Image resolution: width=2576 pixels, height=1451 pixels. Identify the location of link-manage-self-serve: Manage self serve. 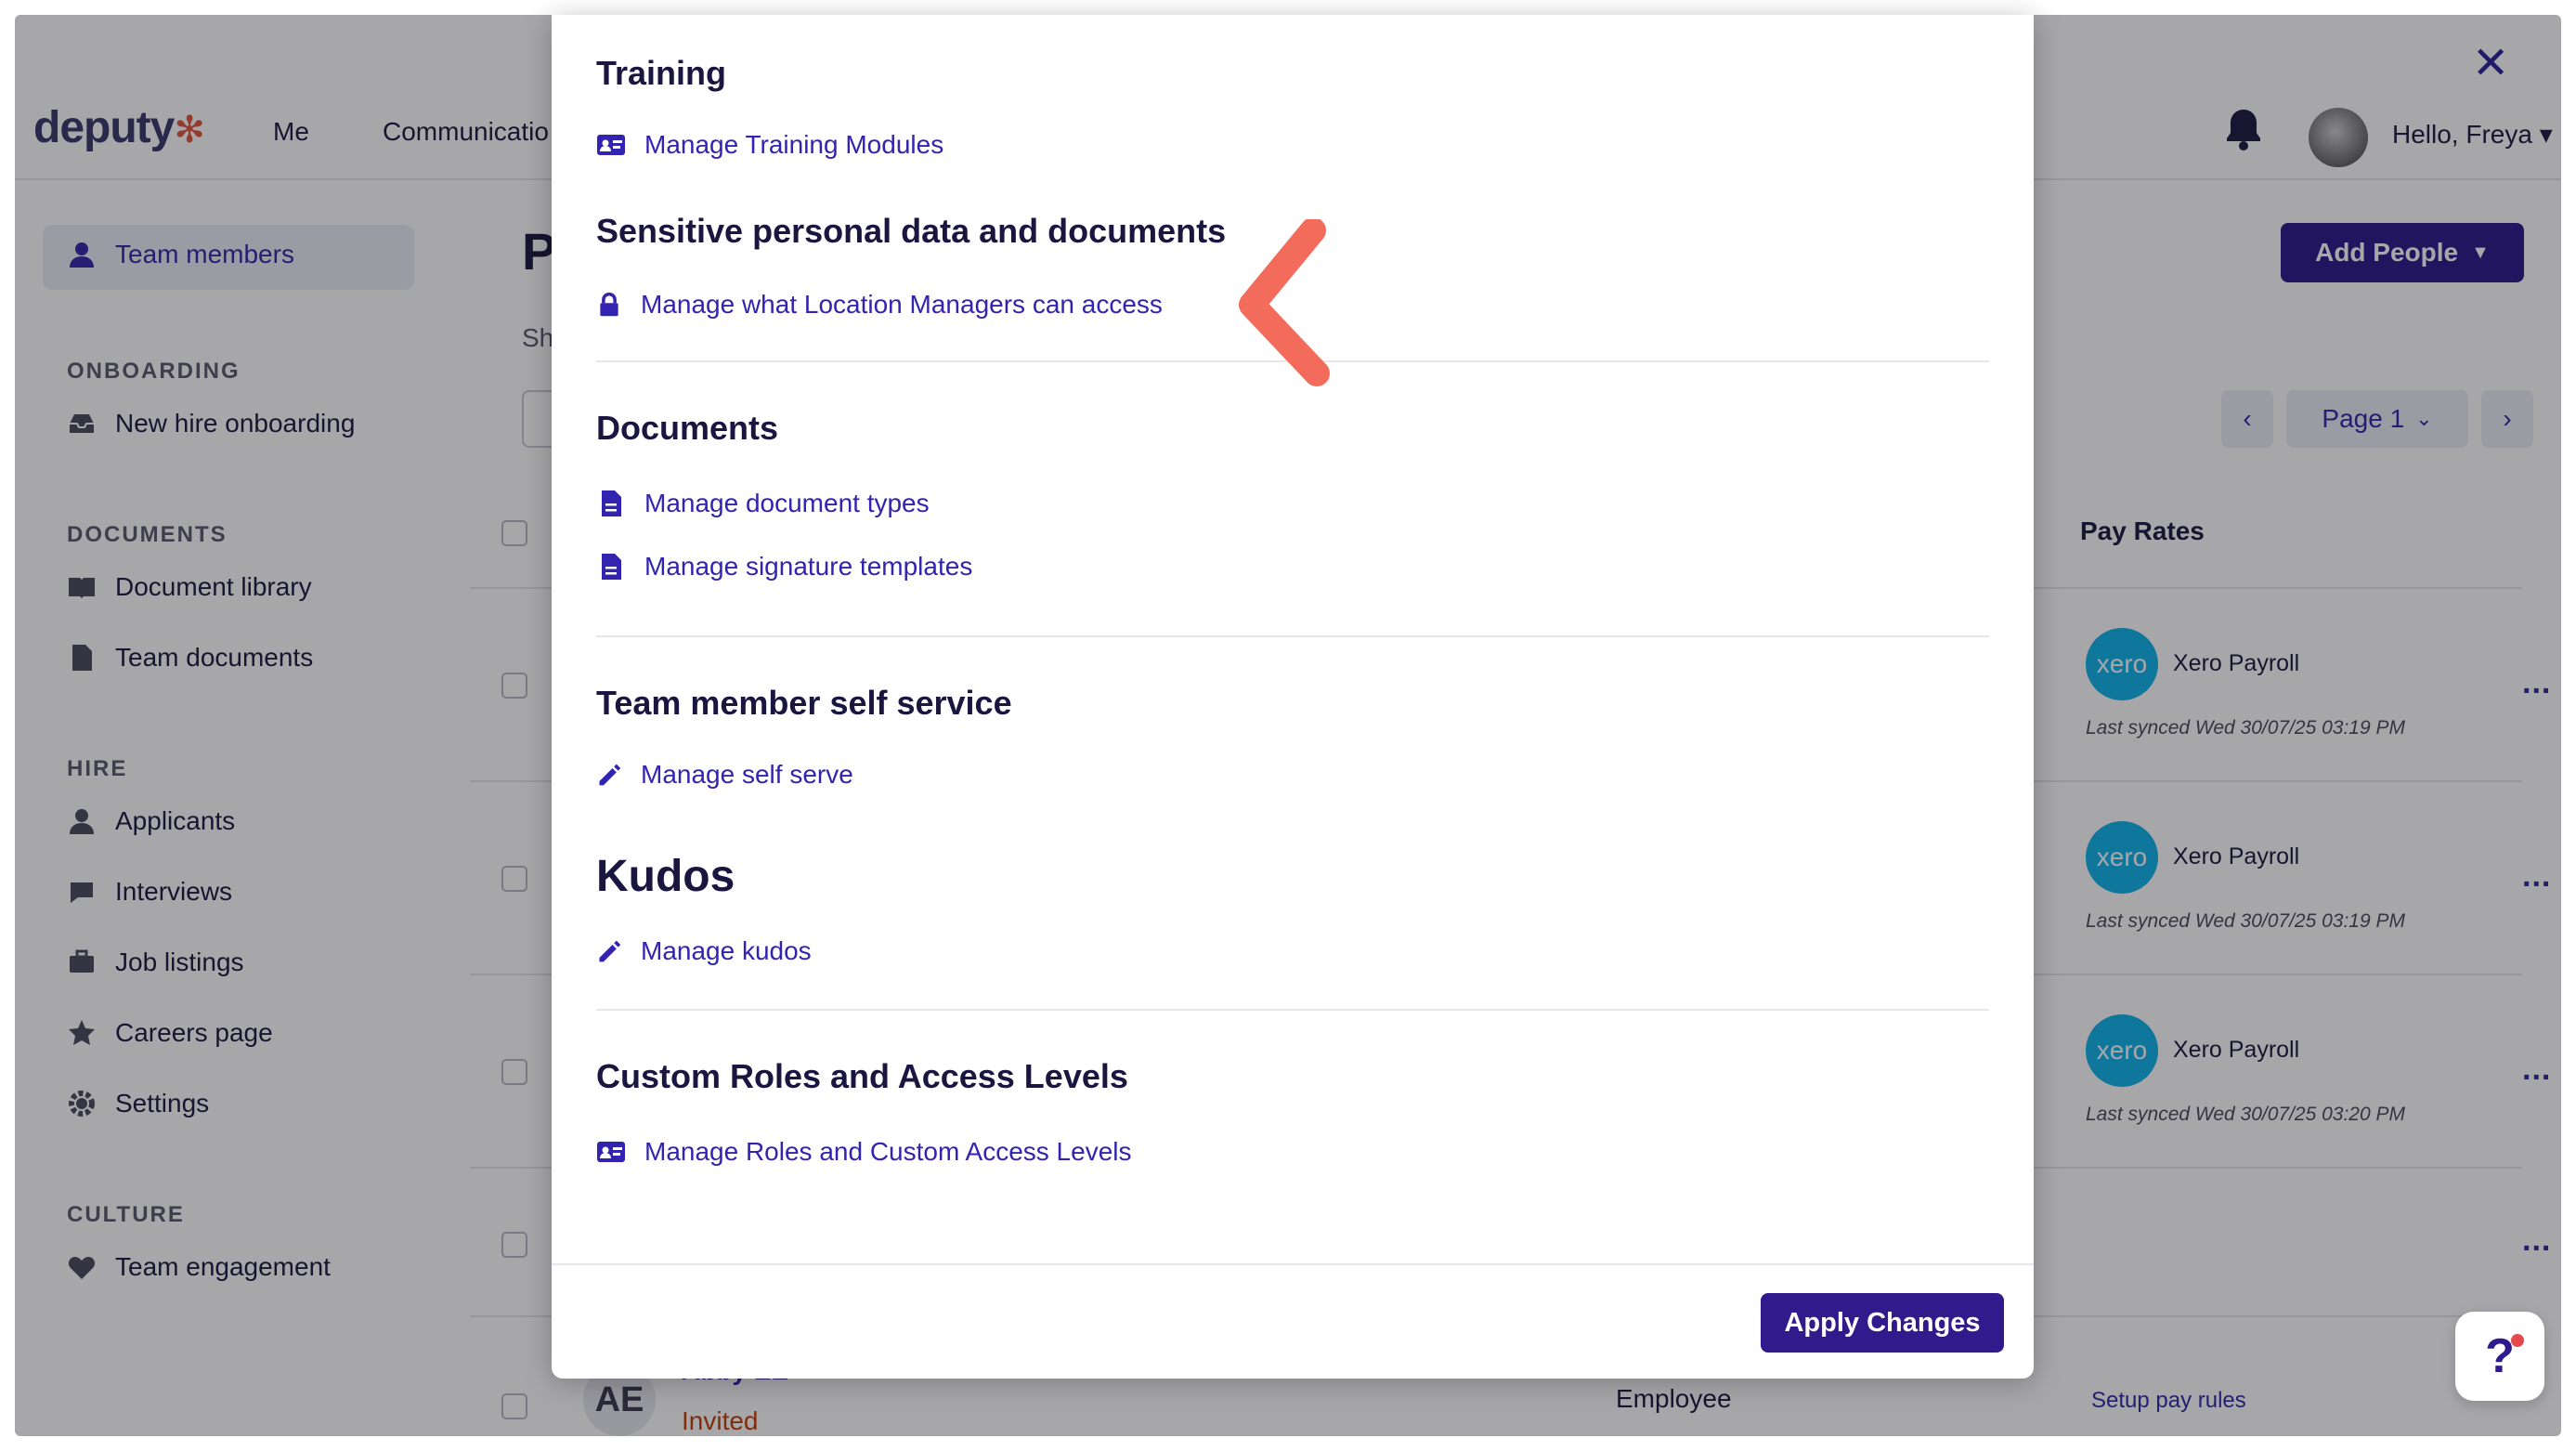
(725, 775).